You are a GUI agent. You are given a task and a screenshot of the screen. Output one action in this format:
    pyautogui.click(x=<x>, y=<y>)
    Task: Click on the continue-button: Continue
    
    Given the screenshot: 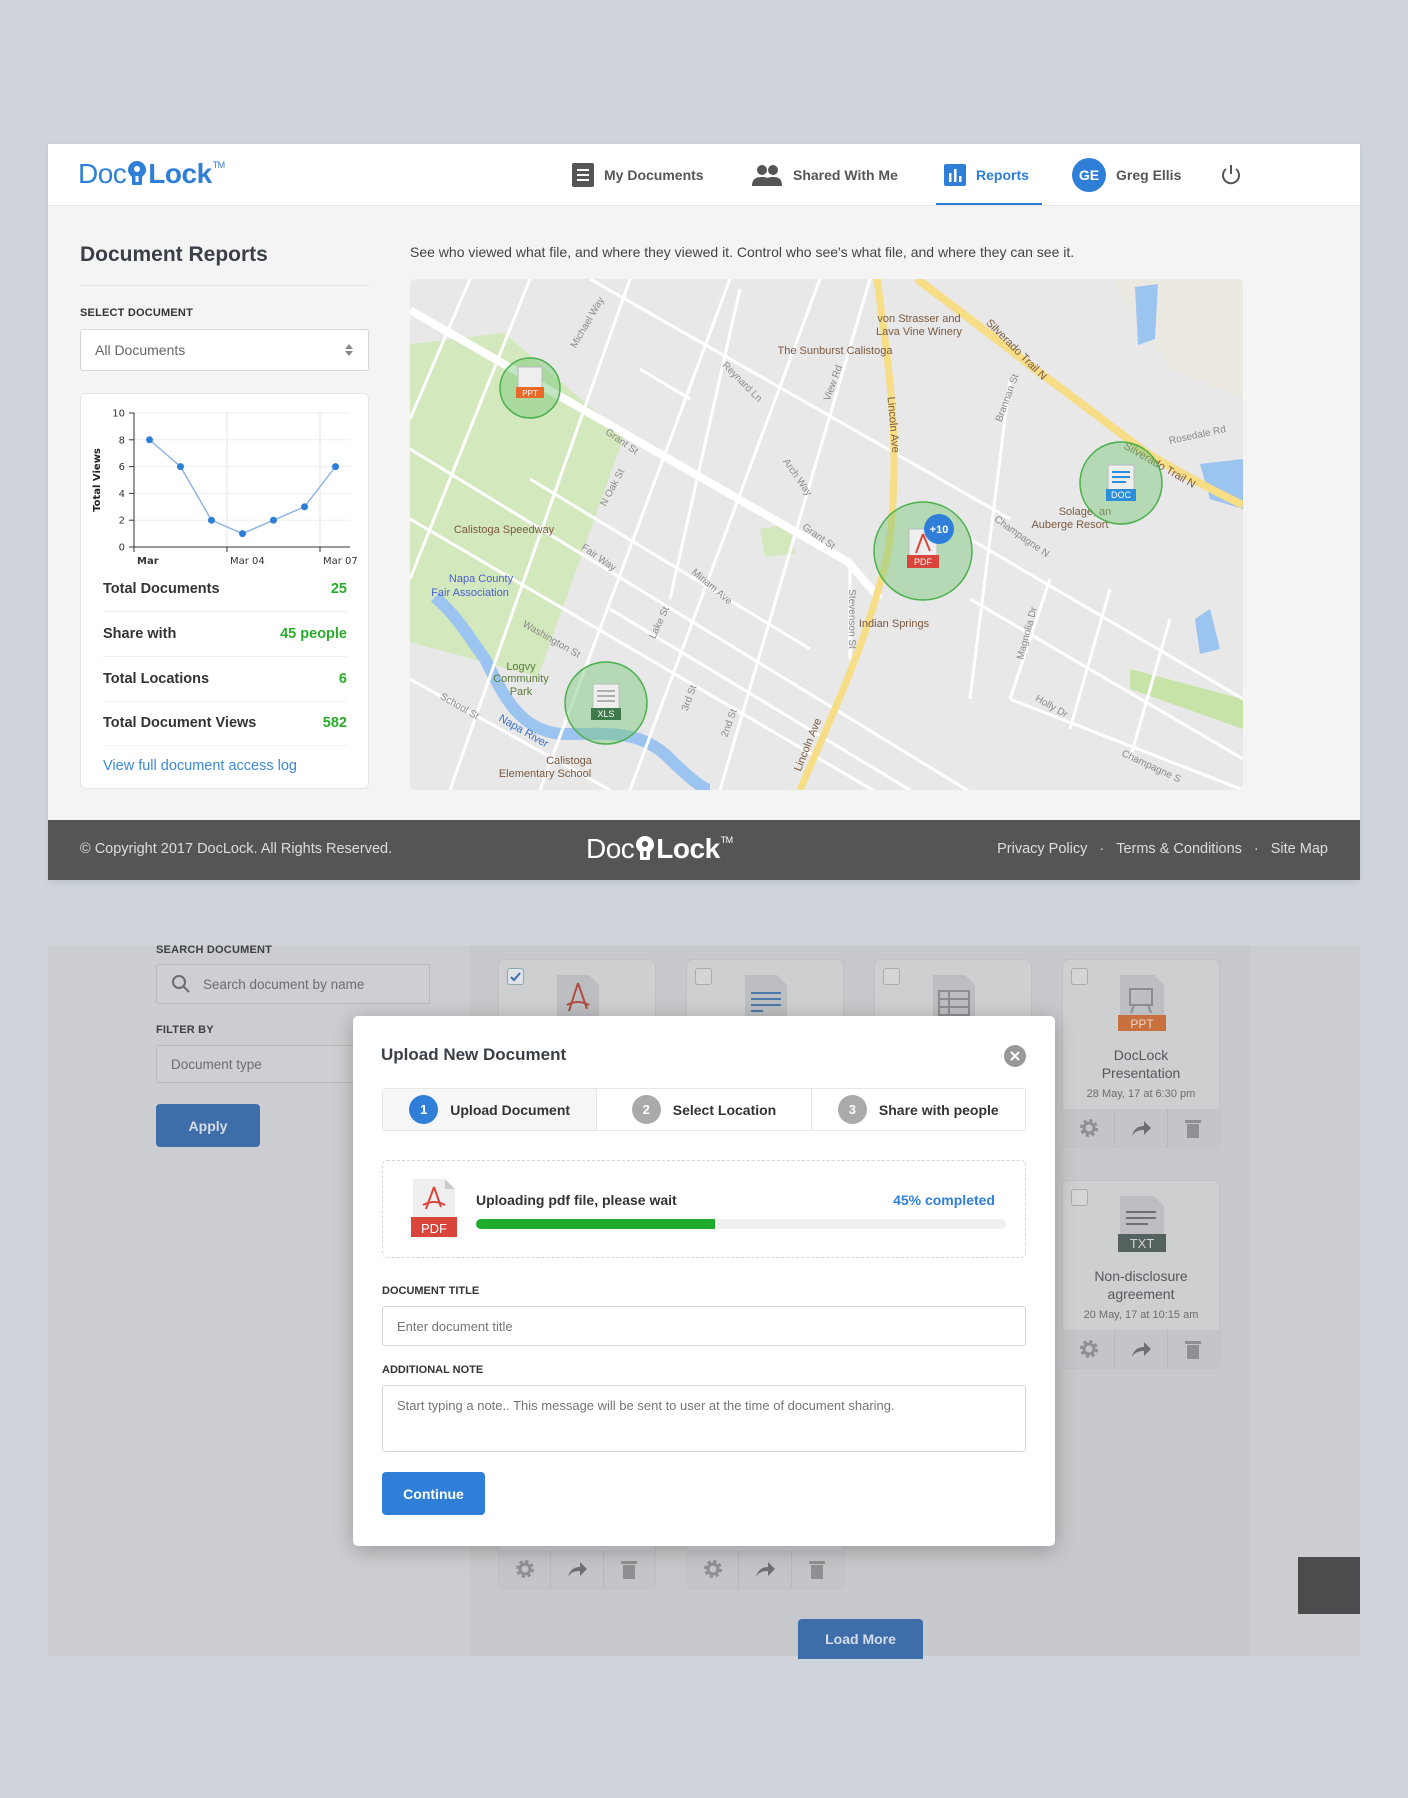 What is the action you would take?
    pyautogui.click(x=433, y=1493)
    